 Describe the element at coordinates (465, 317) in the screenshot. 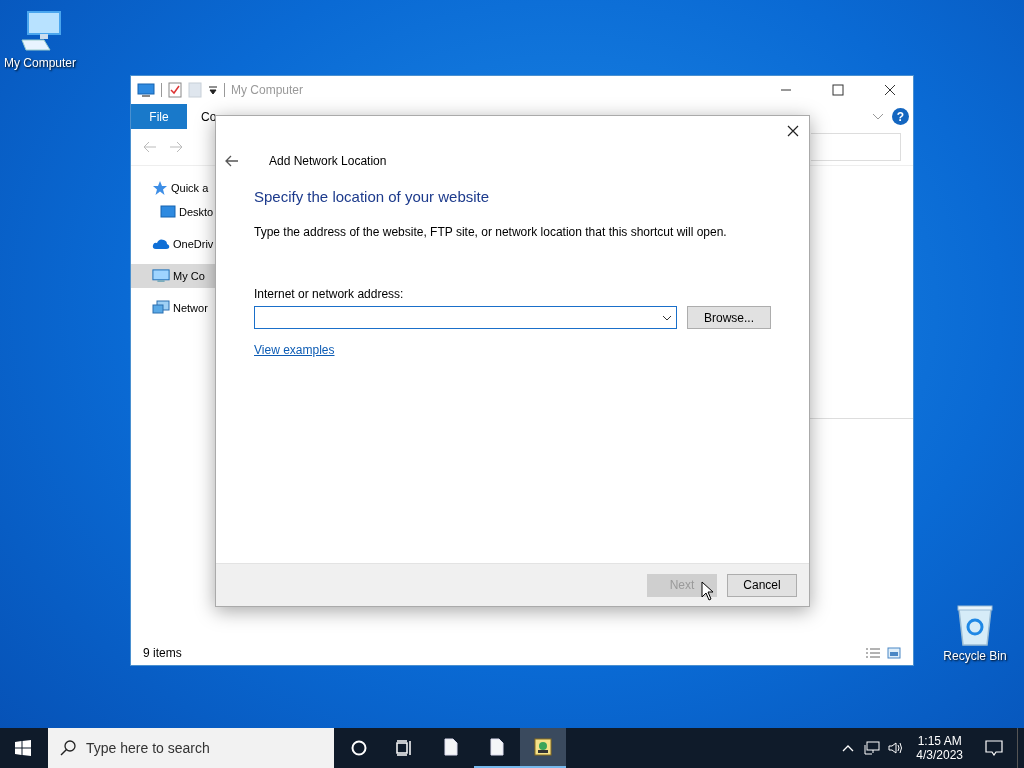

I see `address-field` at that location.